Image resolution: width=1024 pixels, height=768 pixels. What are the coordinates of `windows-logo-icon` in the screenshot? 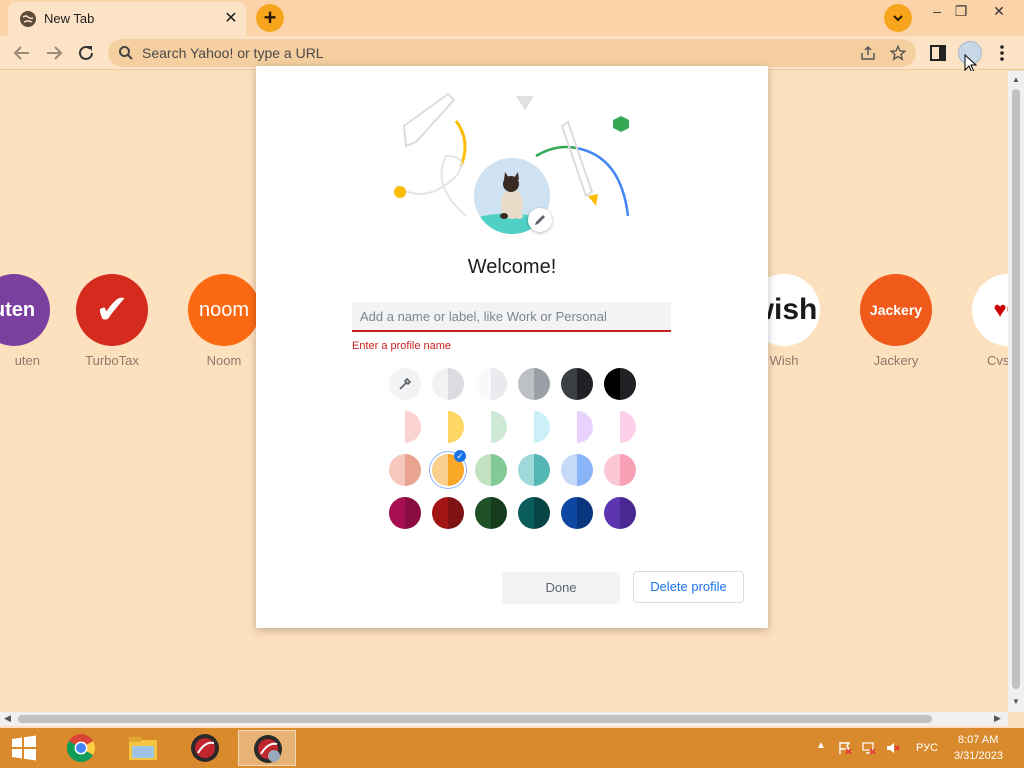 It's located at (24, 748).